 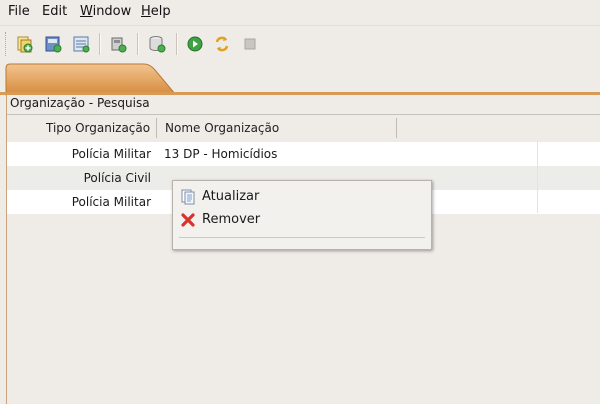 What do you see at coordinates (195, 44) in the screenshot?
I see `run-icon` at bounding box center [195, 44].